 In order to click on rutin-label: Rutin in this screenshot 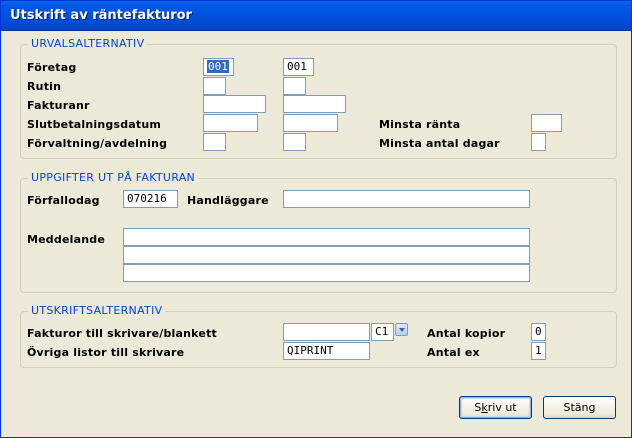, I will do `click(44, 86)`.